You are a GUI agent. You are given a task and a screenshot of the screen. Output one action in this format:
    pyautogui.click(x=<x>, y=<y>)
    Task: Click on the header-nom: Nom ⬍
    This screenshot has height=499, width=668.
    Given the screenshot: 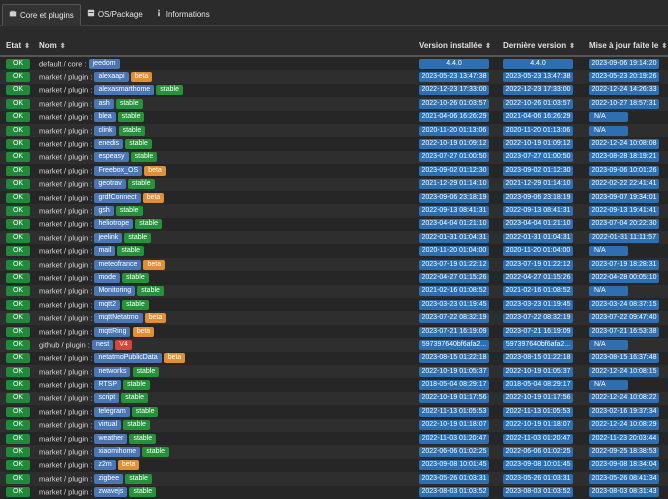 What is the action you would take?
    pyautogui.click(x=223, y=46)
    